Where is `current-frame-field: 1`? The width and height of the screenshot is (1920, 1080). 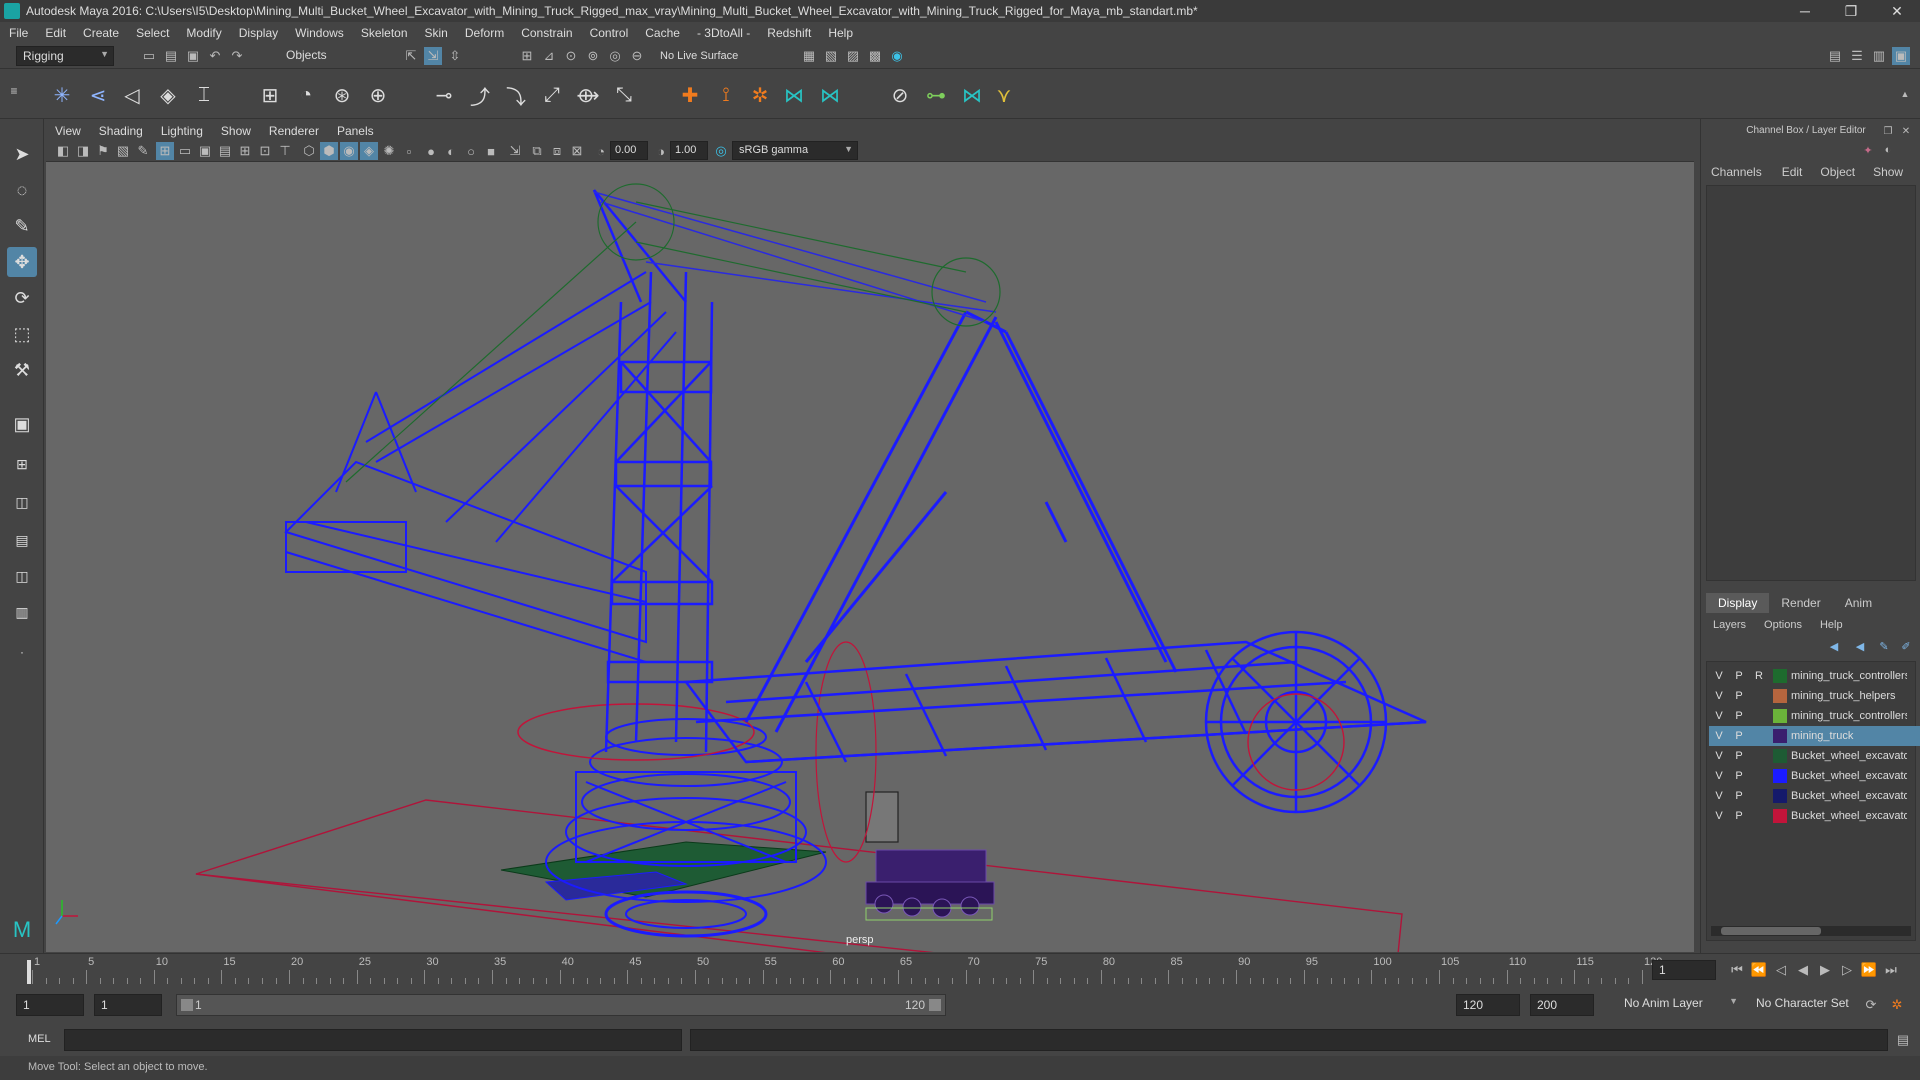
current-frame-field: 1 is located at coordinates (1684, 970).